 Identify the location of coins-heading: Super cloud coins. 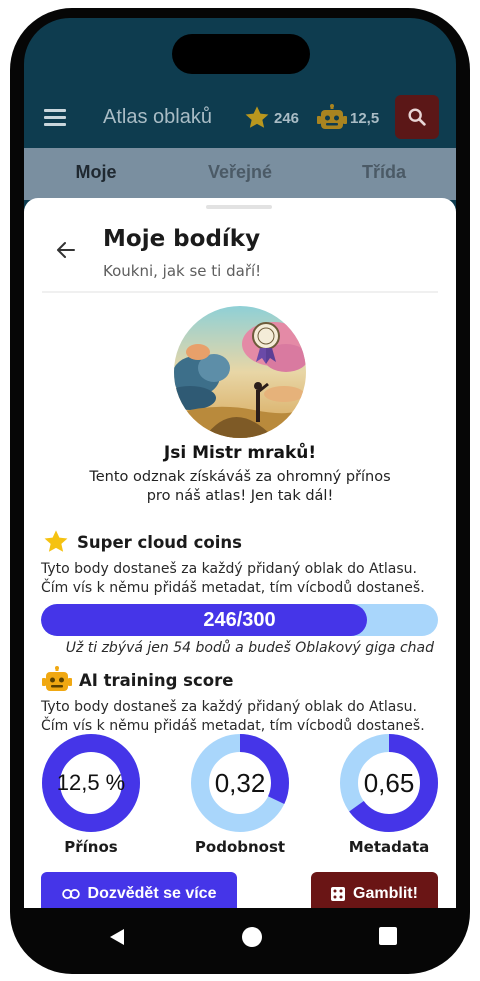
(141, 542).